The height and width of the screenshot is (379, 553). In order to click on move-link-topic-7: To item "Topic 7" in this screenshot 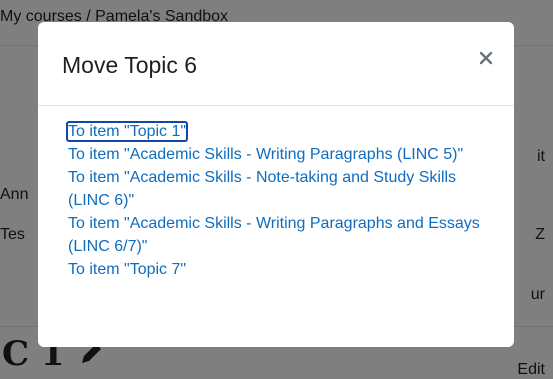, I will do `click(127, 269)`.